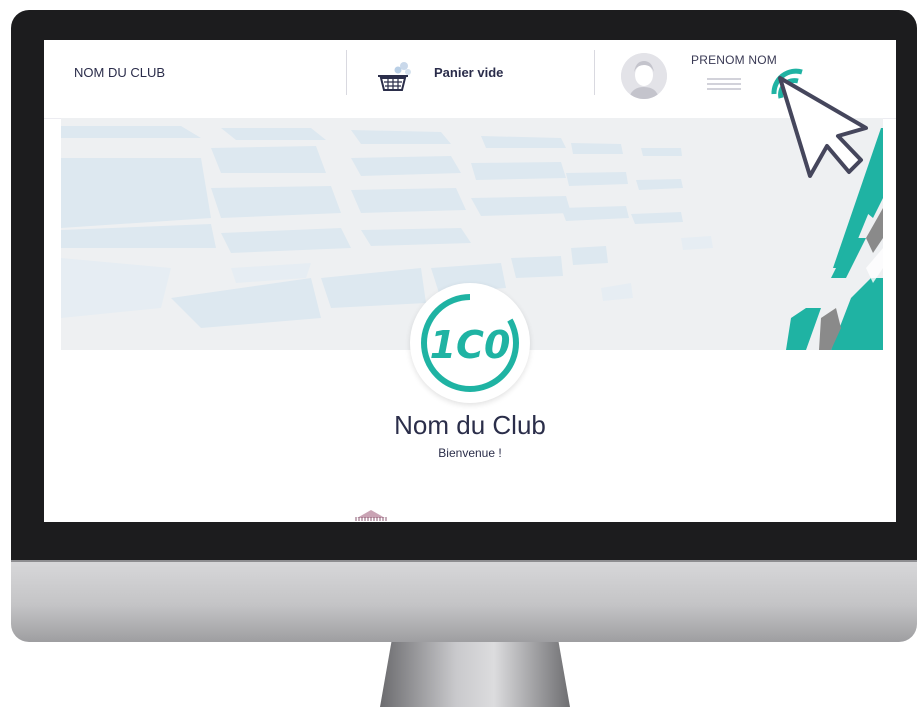 The image size is (921, 707). I want to click on monitor-chin, so click(464, 601).